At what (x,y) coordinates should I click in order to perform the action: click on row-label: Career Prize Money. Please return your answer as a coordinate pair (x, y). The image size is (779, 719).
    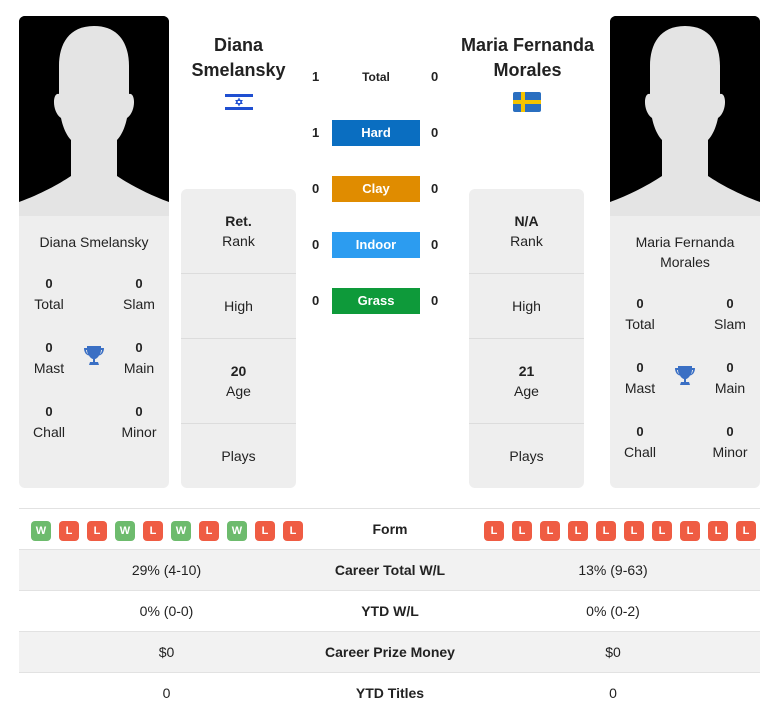
    Looking at the image, I should click on (390, 652).